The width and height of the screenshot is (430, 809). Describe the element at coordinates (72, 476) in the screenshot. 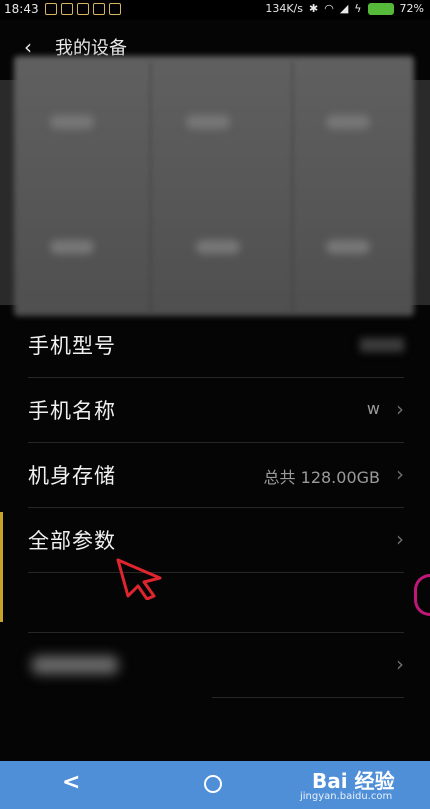

I see `row-label: 机身存储` at that location.